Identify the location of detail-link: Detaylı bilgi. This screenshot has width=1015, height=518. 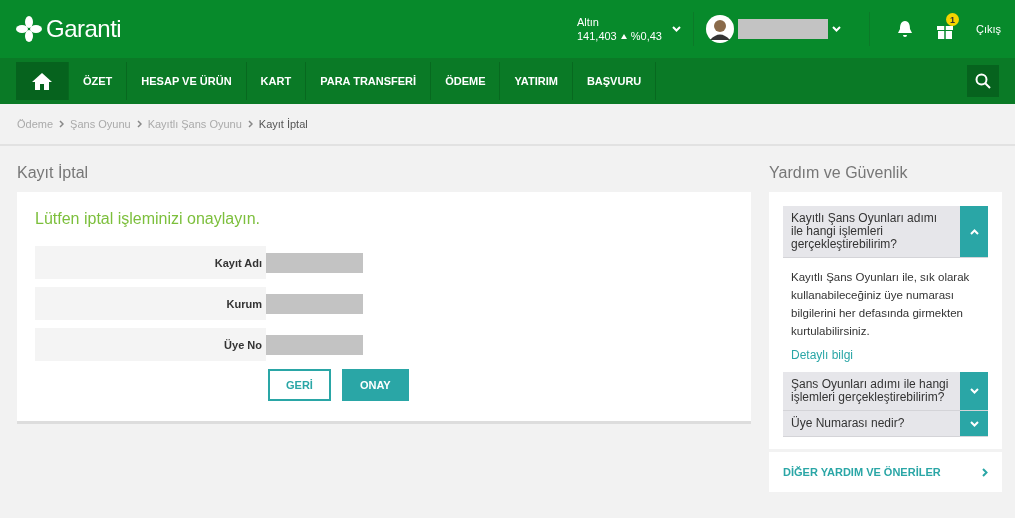
(885, 356).